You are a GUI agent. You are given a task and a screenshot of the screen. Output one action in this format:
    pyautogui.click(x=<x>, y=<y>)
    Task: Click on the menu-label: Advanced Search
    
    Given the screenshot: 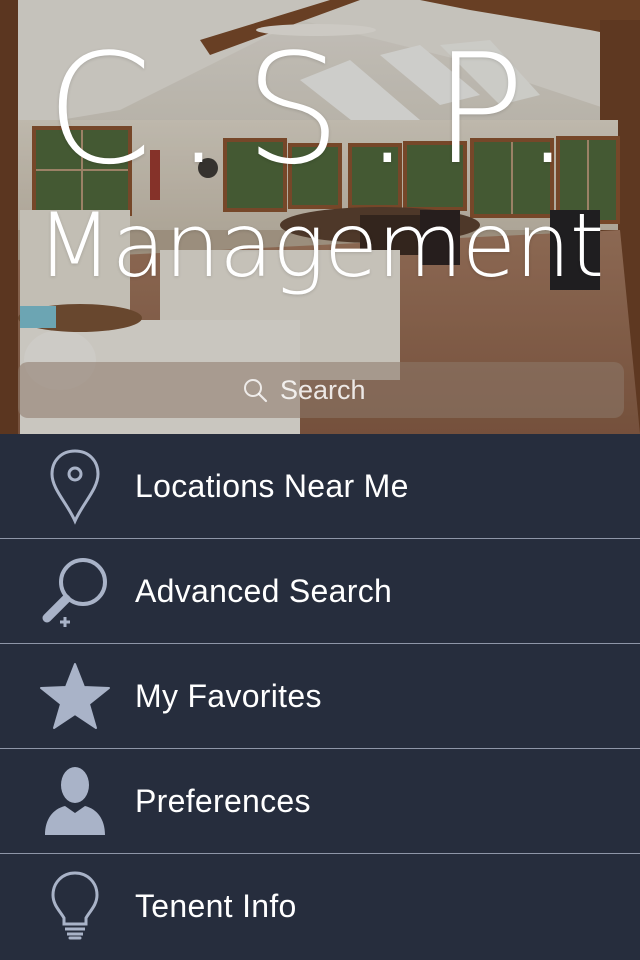 What is the action you would take?
    pyautogui.click(x=264, y=590)
    